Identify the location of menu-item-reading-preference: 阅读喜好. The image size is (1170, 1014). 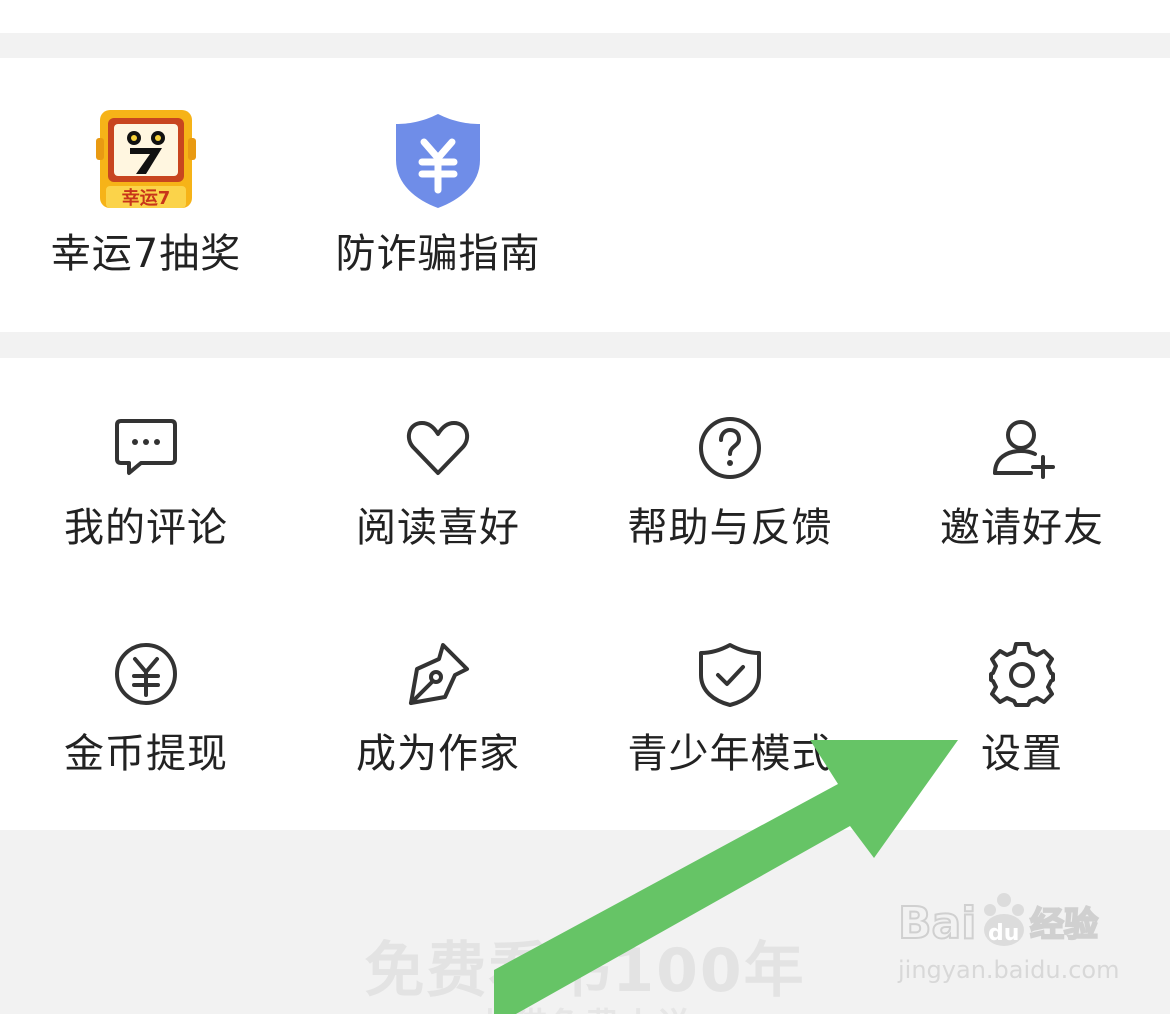
(438, 468).